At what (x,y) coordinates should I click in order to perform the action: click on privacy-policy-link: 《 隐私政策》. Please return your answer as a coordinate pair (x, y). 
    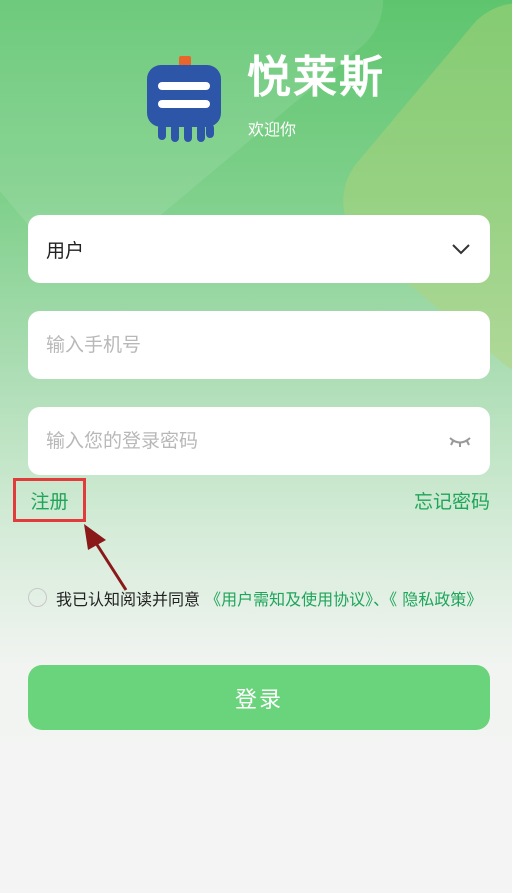
    Looking at the image, I should click on (435, 599).